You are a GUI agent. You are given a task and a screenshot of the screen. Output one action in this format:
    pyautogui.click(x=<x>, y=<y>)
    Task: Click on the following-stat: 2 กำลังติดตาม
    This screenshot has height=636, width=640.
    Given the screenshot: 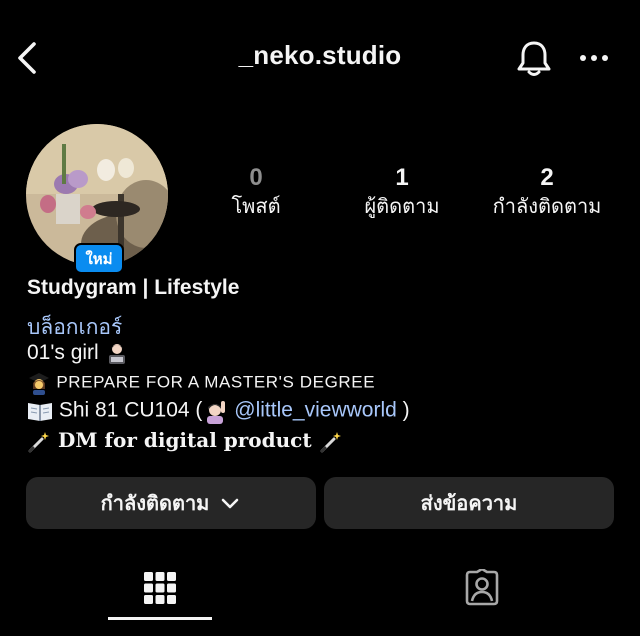 What is the action you would take?
    pyautogui.click(x=547, y=192)
    